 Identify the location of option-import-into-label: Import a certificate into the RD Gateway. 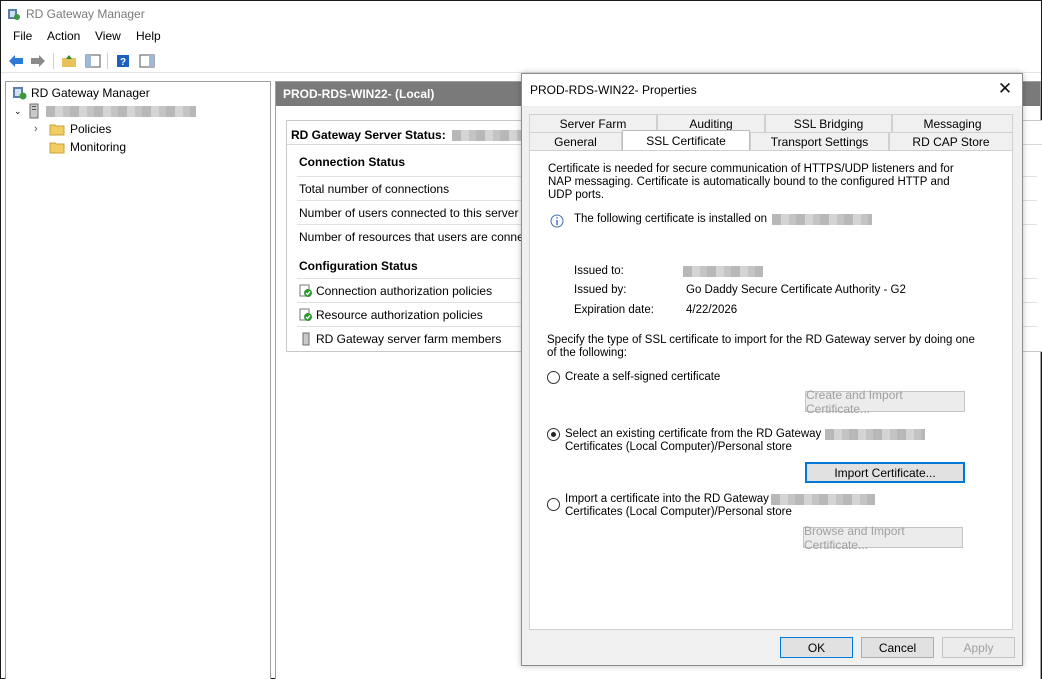
(667, 499).